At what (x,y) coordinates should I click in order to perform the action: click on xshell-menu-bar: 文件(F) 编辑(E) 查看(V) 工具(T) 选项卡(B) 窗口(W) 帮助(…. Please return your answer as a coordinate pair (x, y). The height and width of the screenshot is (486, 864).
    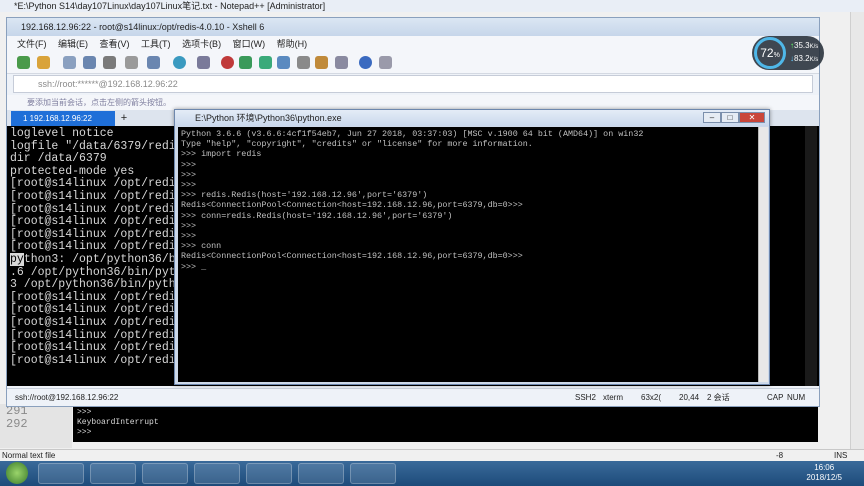
    Looking at the image, I should click on (413, 44).